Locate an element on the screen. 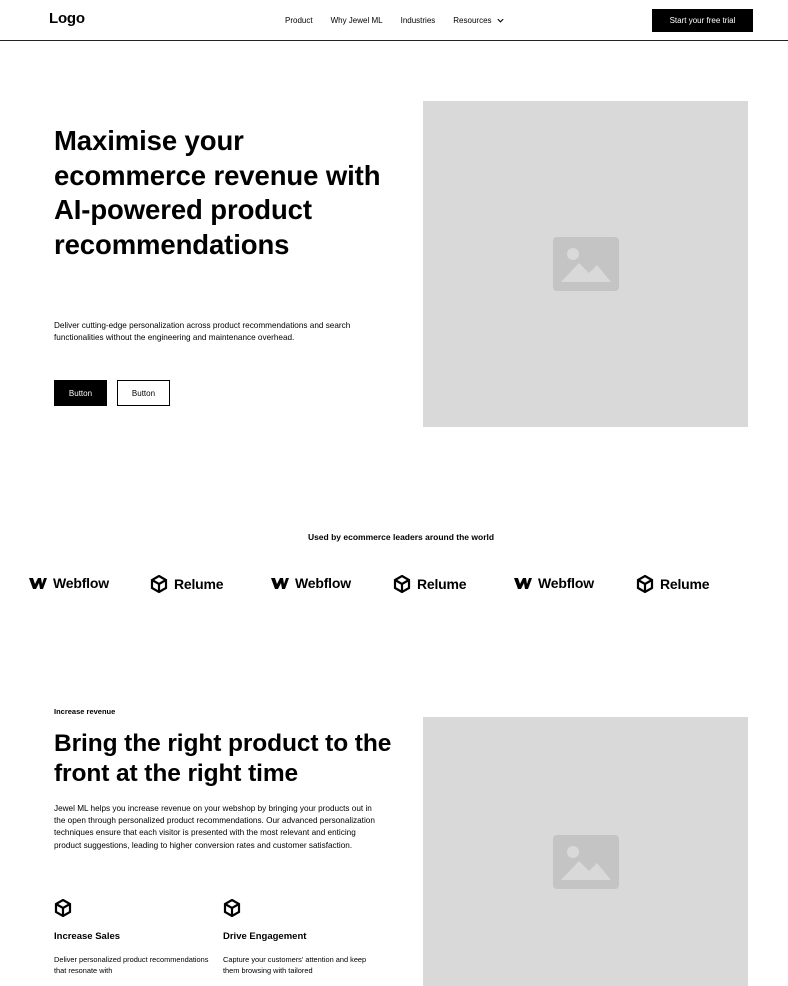 The width and height of the screenshot is (788, 986). logo: Logo is located at coordinates (67, 18).